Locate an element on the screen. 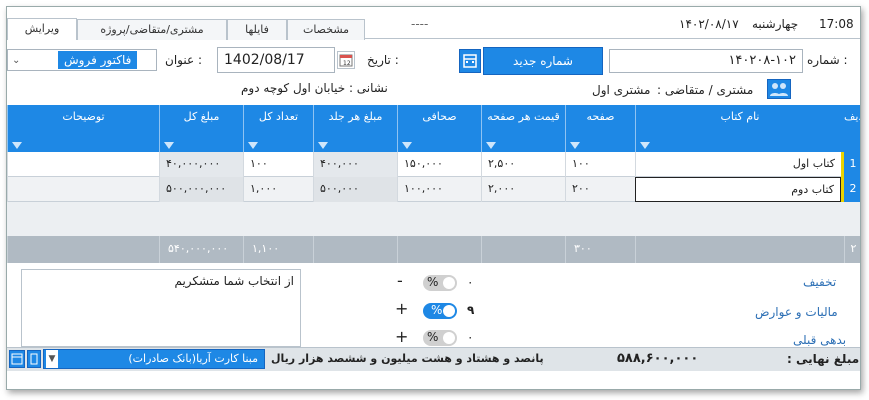 This screenshot has width=869, height=400. tax-link: مالیات و عوارض is located at coordinates (796, 312).